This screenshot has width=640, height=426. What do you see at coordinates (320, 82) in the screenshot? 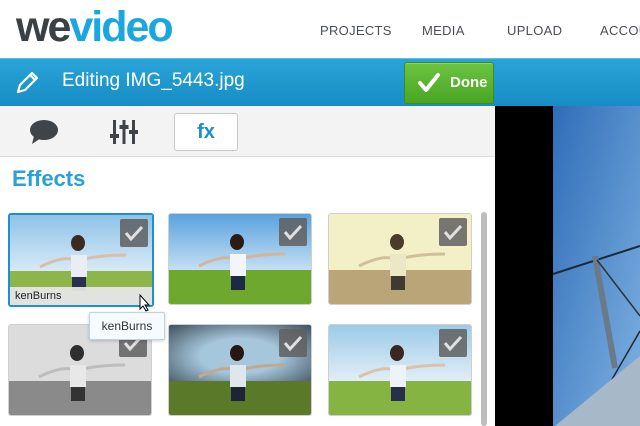
I see `editing-bar: Editing IMG_5443.jpg Done` at bounding box center [320, 82].